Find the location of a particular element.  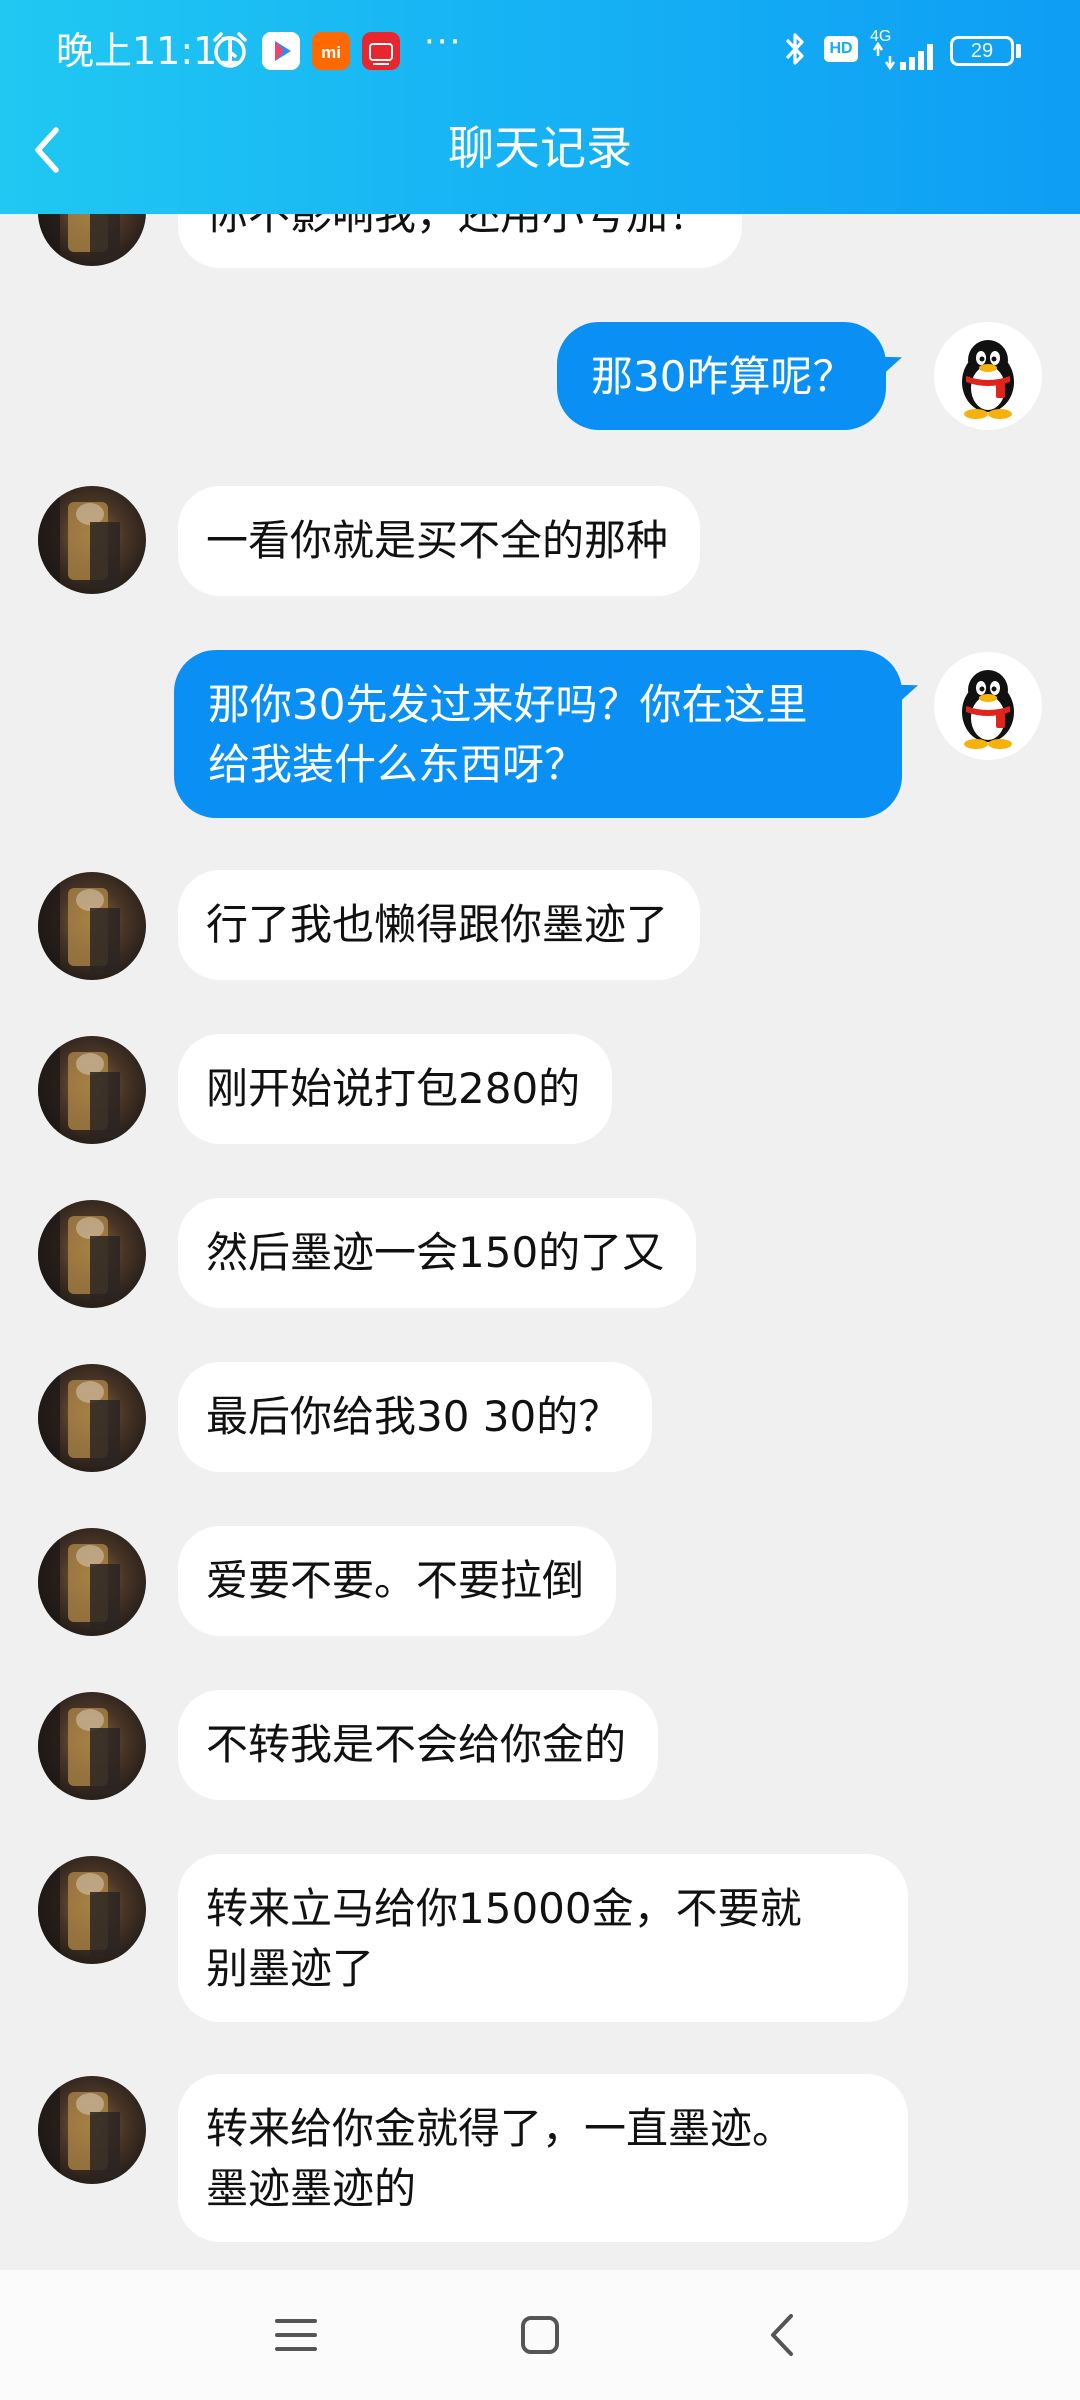

message-bubble-incoming: 一看你就是买不全的那种 is located at coordinates (439, 541).